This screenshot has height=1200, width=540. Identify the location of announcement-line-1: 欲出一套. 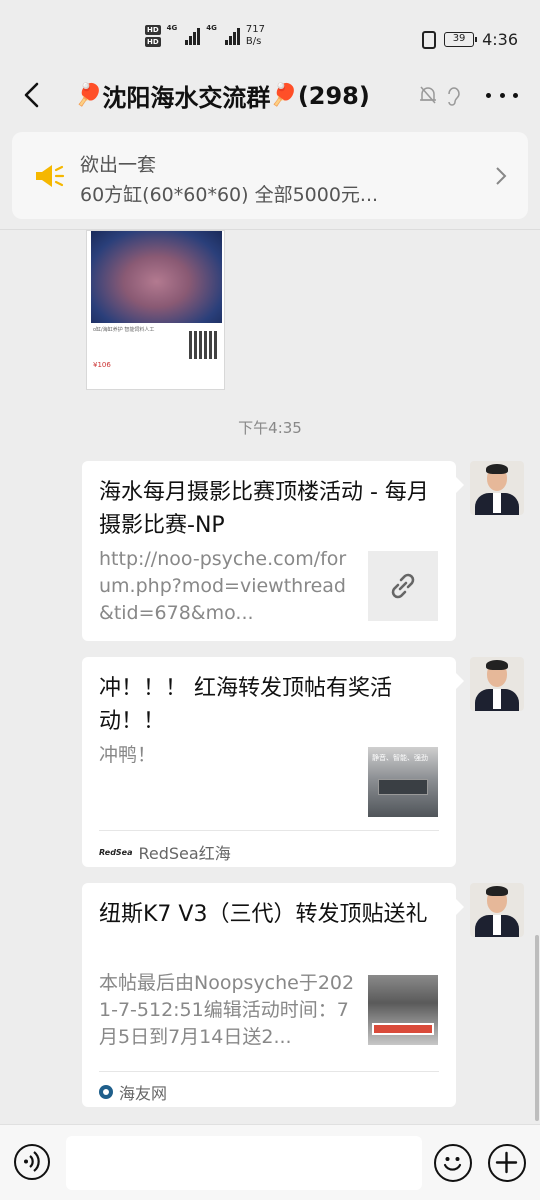
(118, 165).